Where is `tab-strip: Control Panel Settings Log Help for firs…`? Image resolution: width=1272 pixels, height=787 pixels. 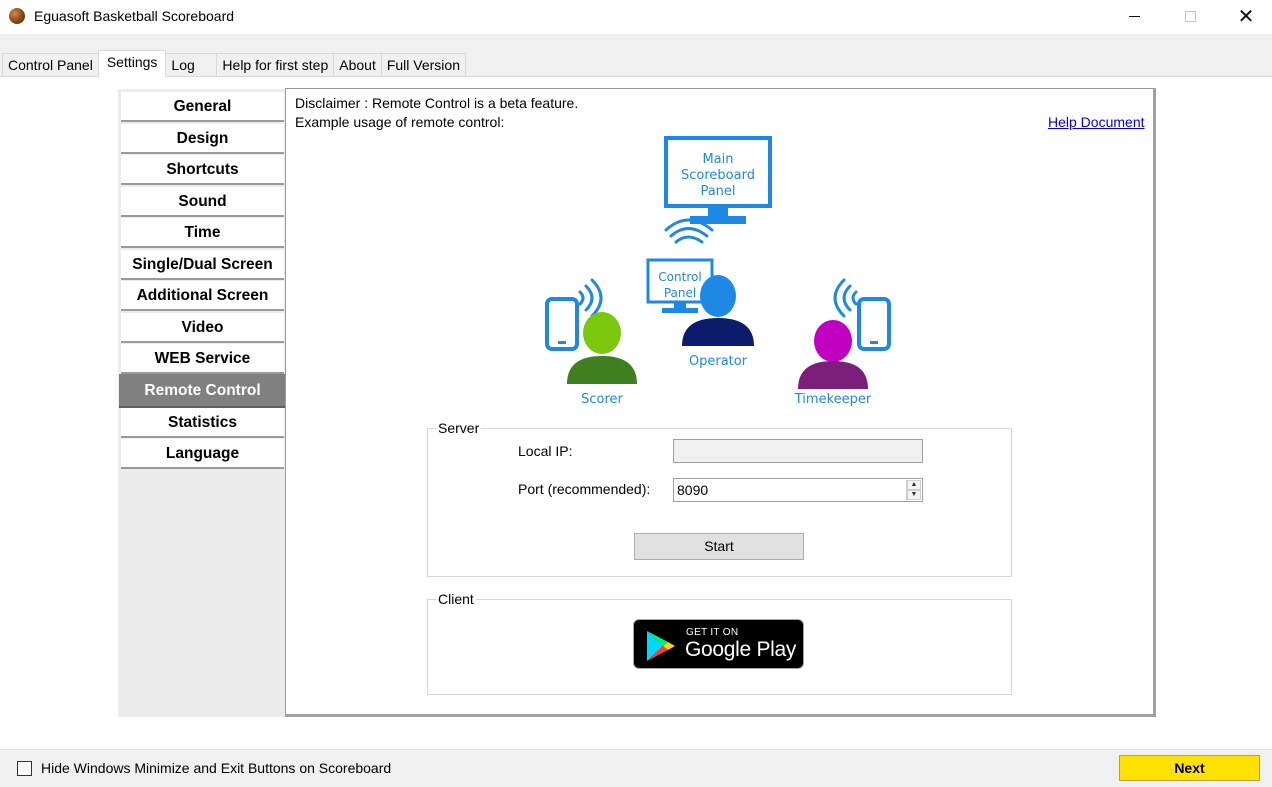
tab-strip: Control Panel Settings Log Help for firs… is located at coordinates (636, 56).